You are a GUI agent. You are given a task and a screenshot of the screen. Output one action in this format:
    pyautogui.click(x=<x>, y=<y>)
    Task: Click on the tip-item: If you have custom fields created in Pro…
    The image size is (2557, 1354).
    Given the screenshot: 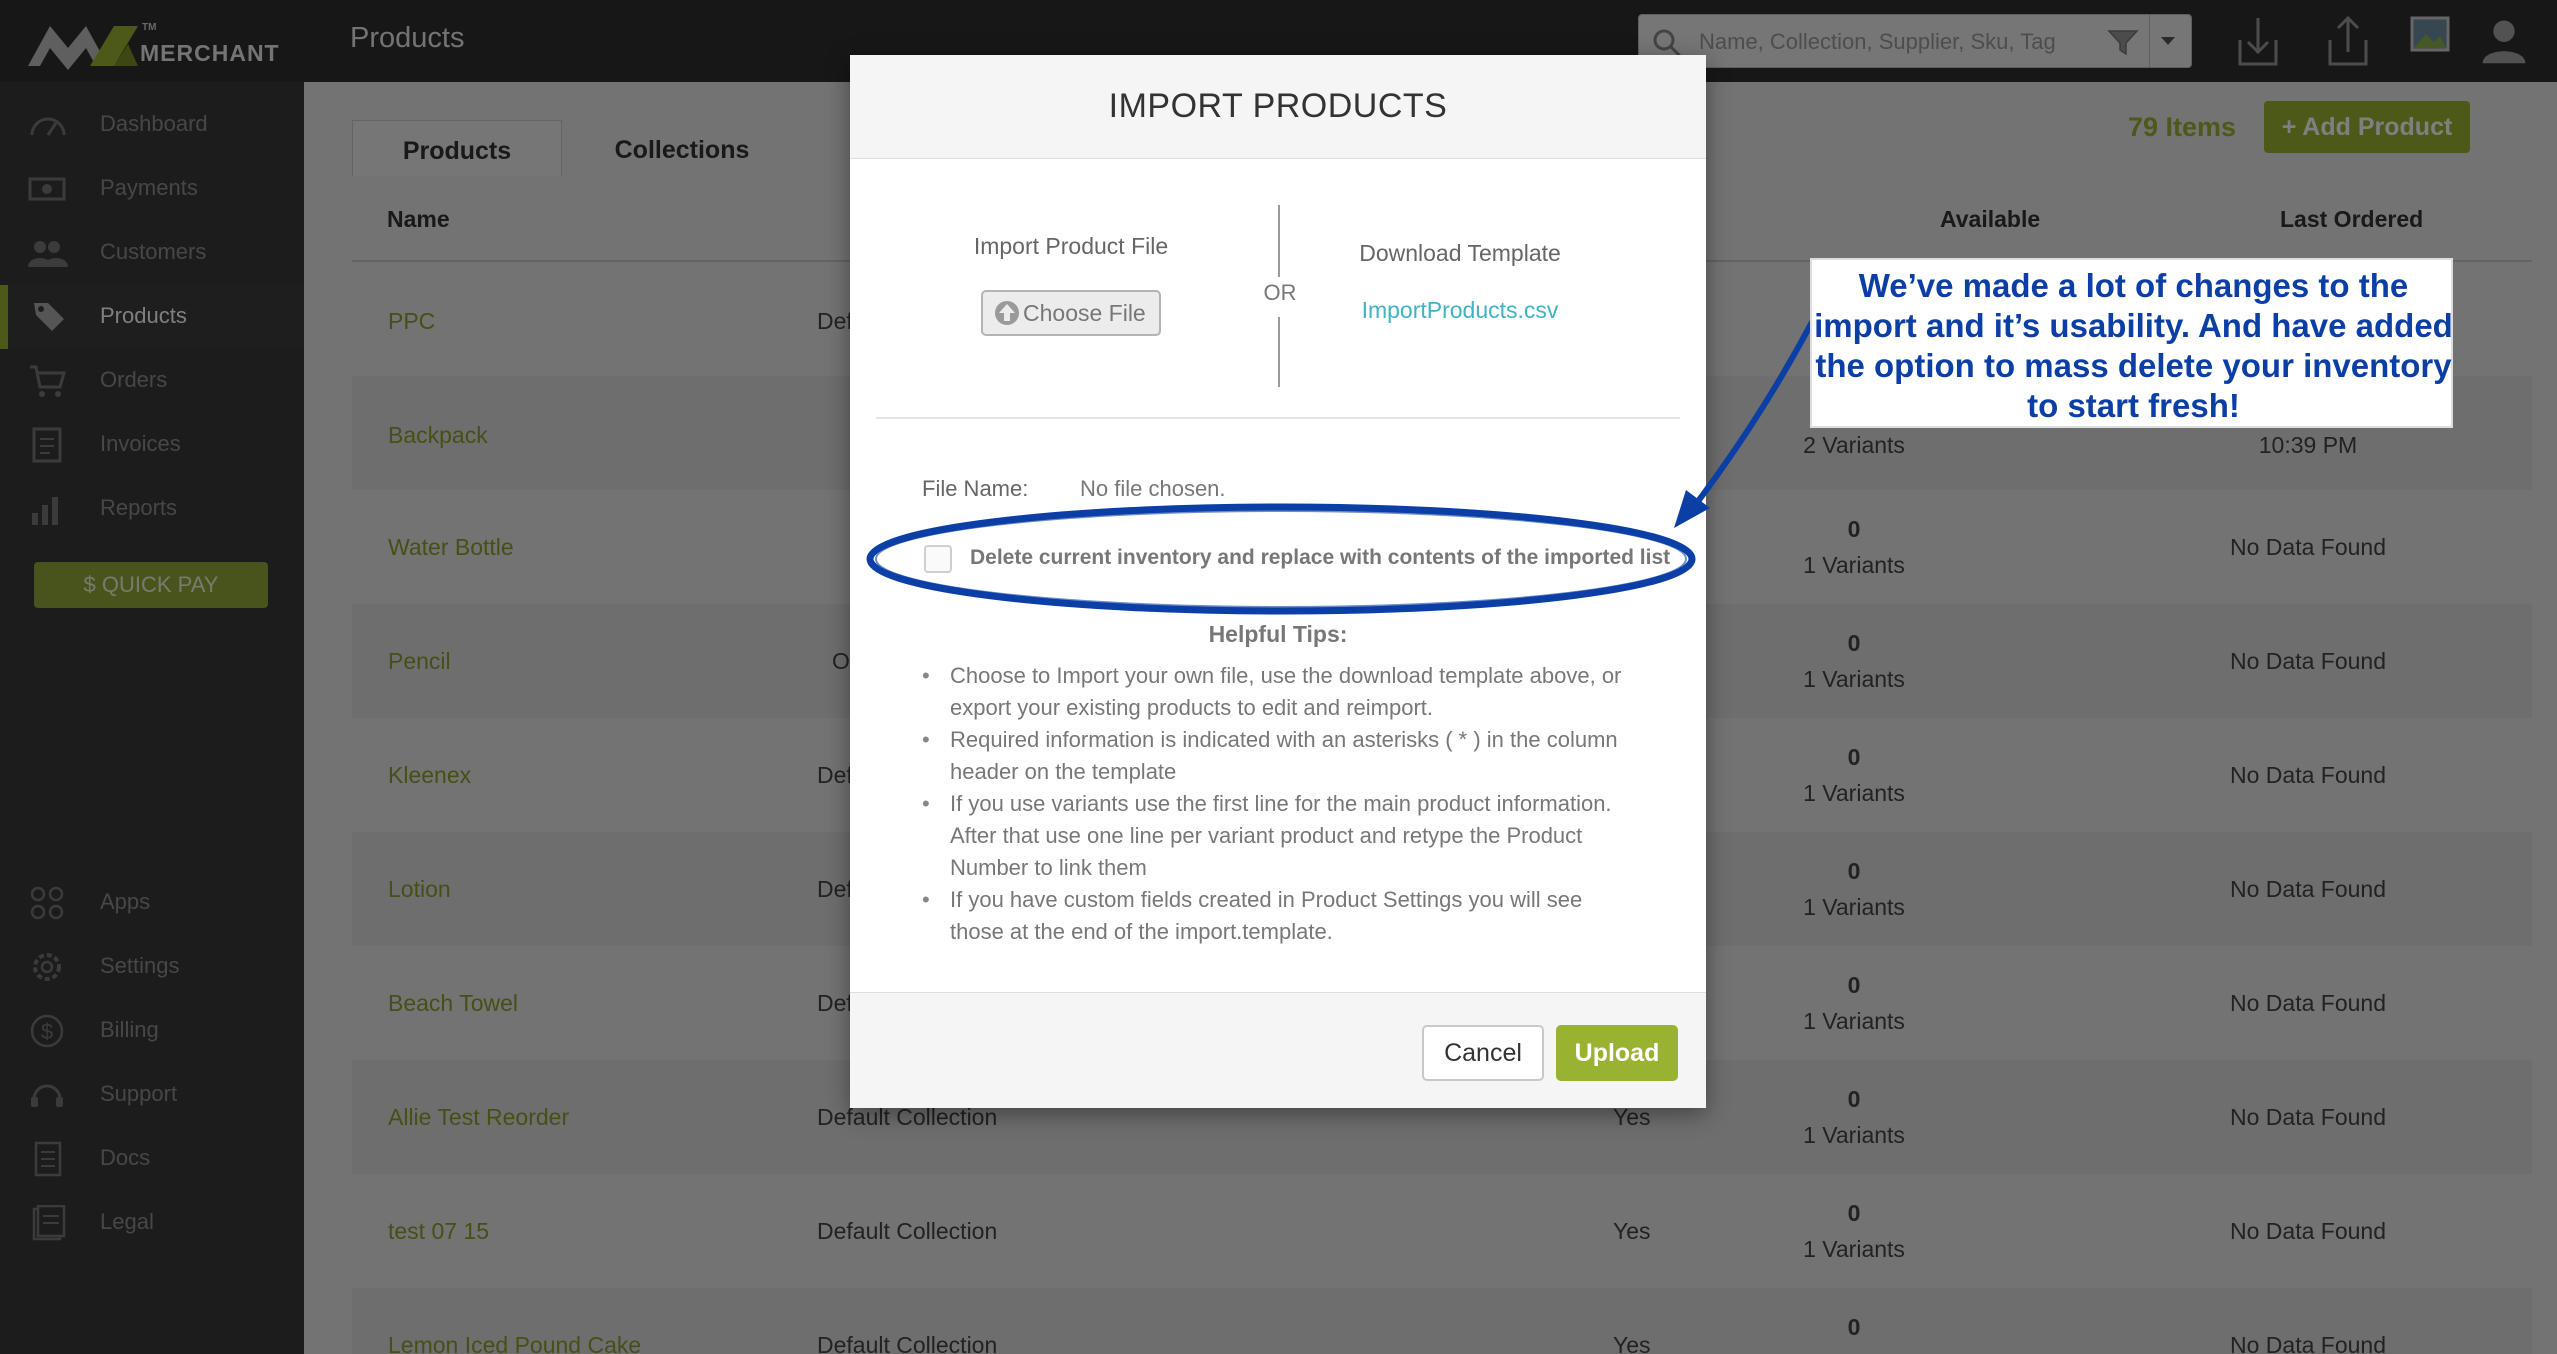 What is the action you would take?
    pyautogui.click(x=1272, y=916)
    